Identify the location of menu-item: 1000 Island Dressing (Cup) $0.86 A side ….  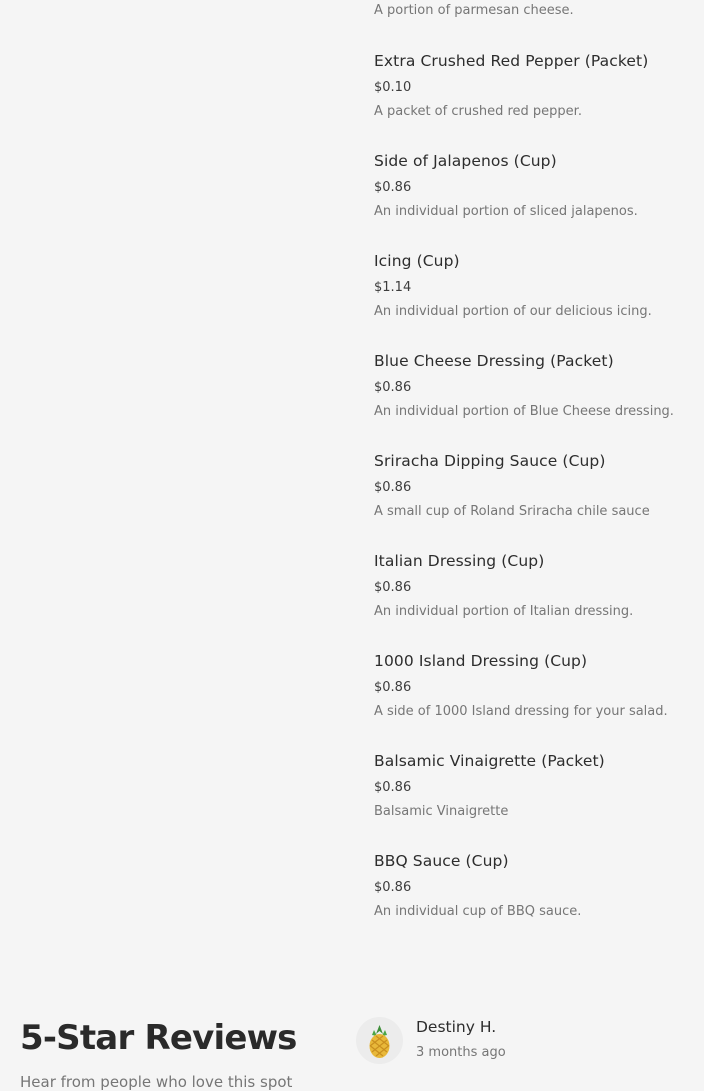
(534, 692).